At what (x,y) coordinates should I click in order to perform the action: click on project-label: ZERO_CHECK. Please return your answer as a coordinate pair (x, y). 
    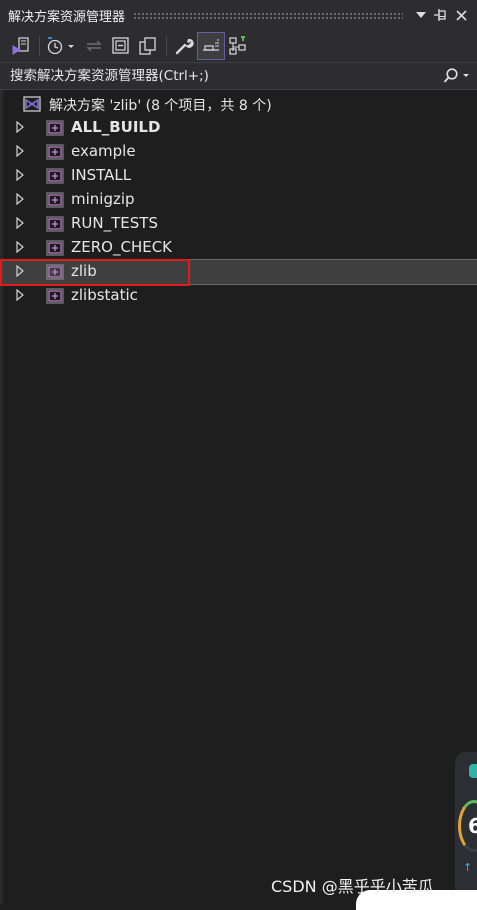
    Looking at the image, I should click on (122, 247).